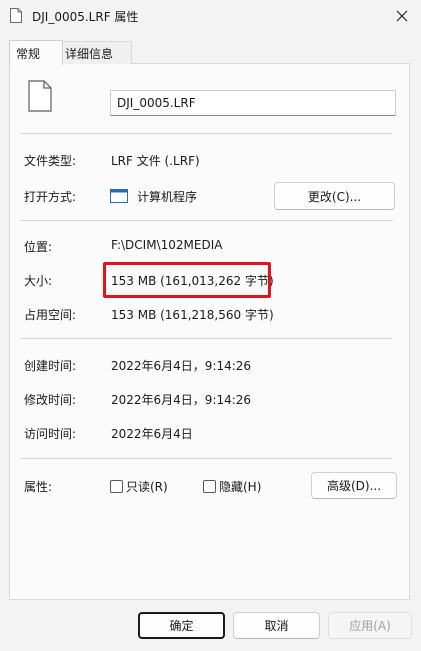 Image resolution: width=421 pixels, height=651 pixels. Describe the element at coordinates (181, 366) in the screenshot. I see `created-value: 2022年6月4日，9:14:26` at that location.